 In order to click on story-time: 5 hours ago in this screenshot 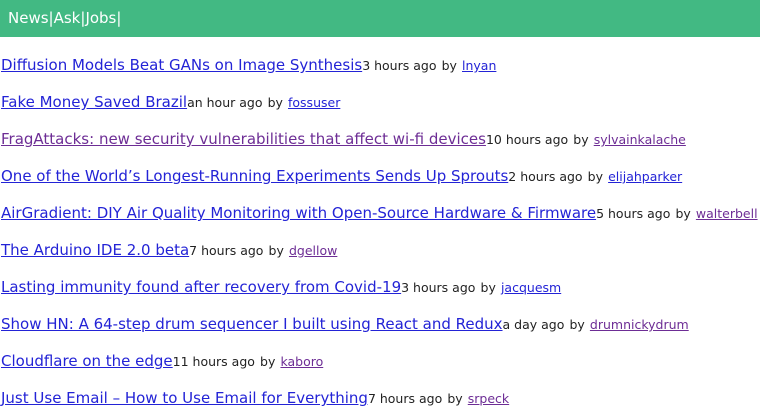, I will do `click(633, 213)`.